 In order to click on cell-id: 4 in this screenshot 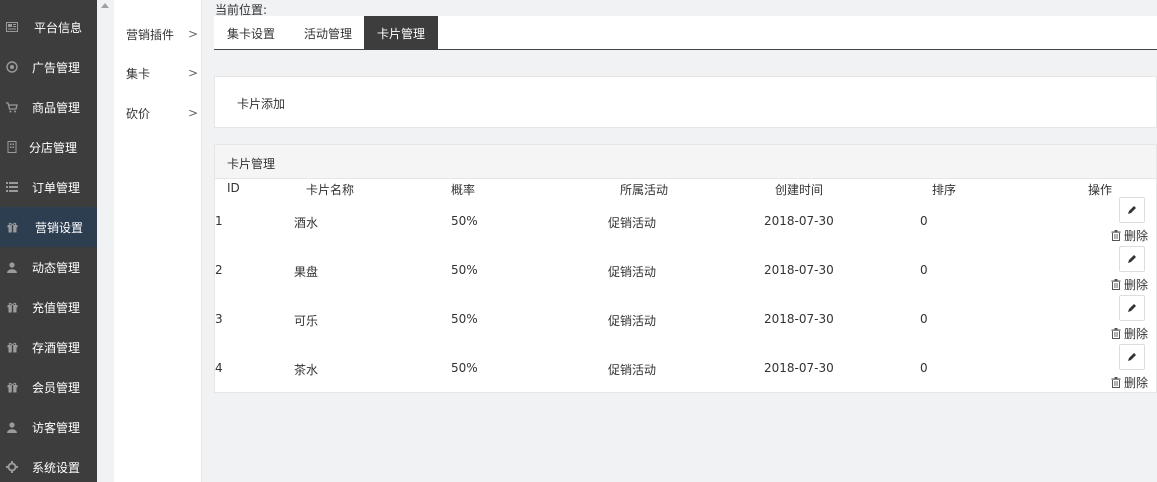, I will do `click(219, 368)`.